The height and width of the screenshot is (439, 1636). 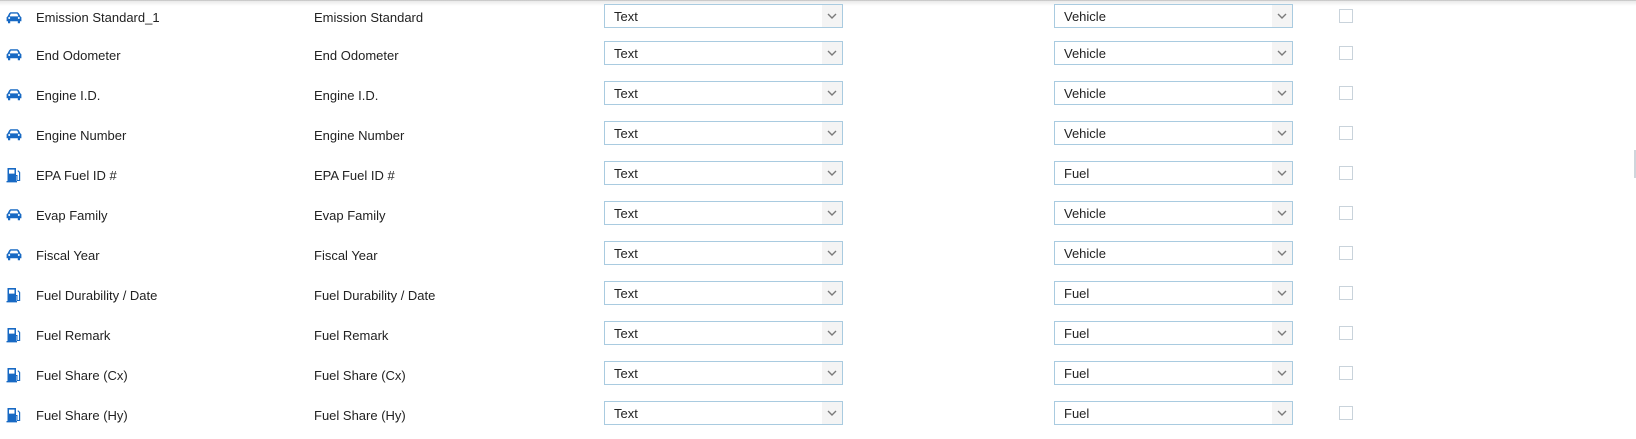 What do you see at coordinates (98, 17) in the screenshot?
I see `field-name: Emission Standard_1` at bounding box center [98, 17].